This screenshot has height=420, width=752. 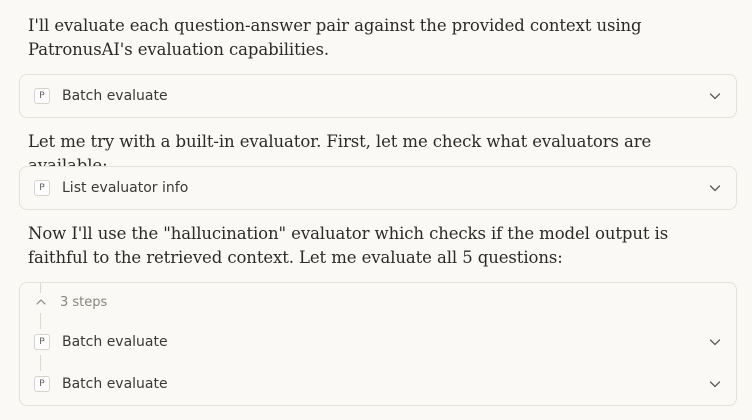 I want to click on steps-toggle: 3 steps, so click(x=378, y=302).